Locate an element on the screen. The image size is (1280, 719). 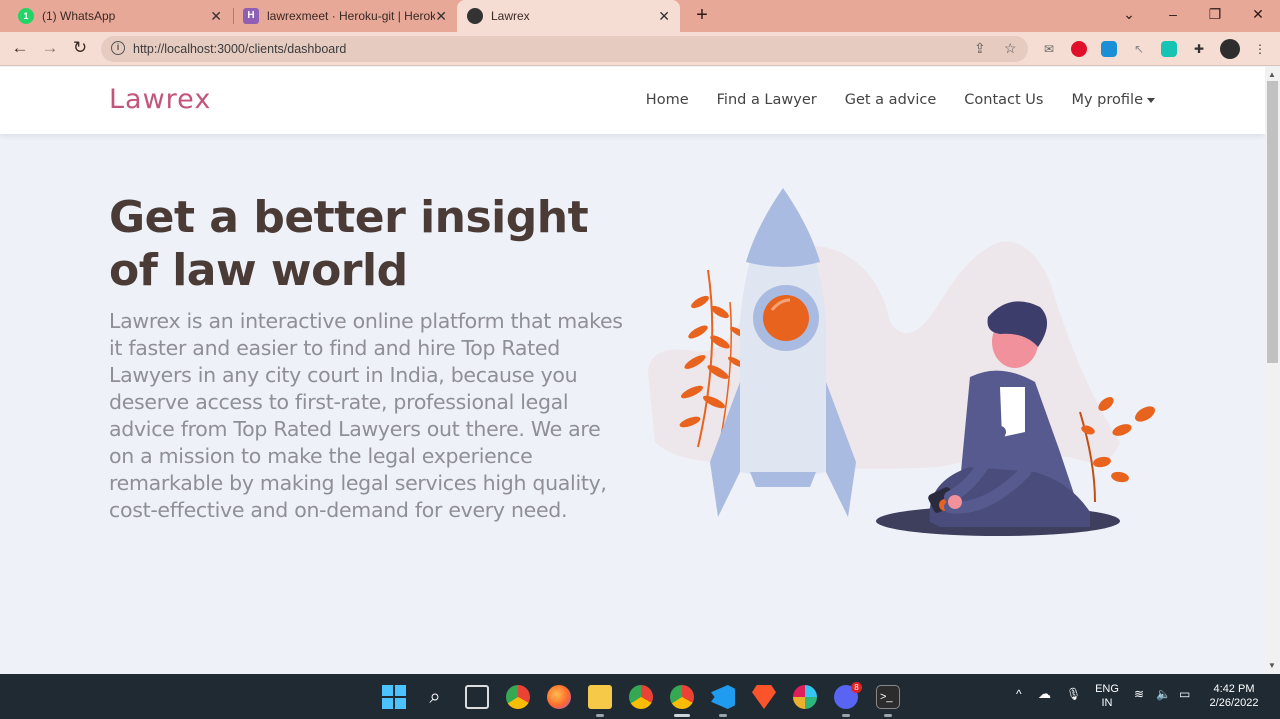
language-indicator: ENG IN is located at coordinates (1107, 696).